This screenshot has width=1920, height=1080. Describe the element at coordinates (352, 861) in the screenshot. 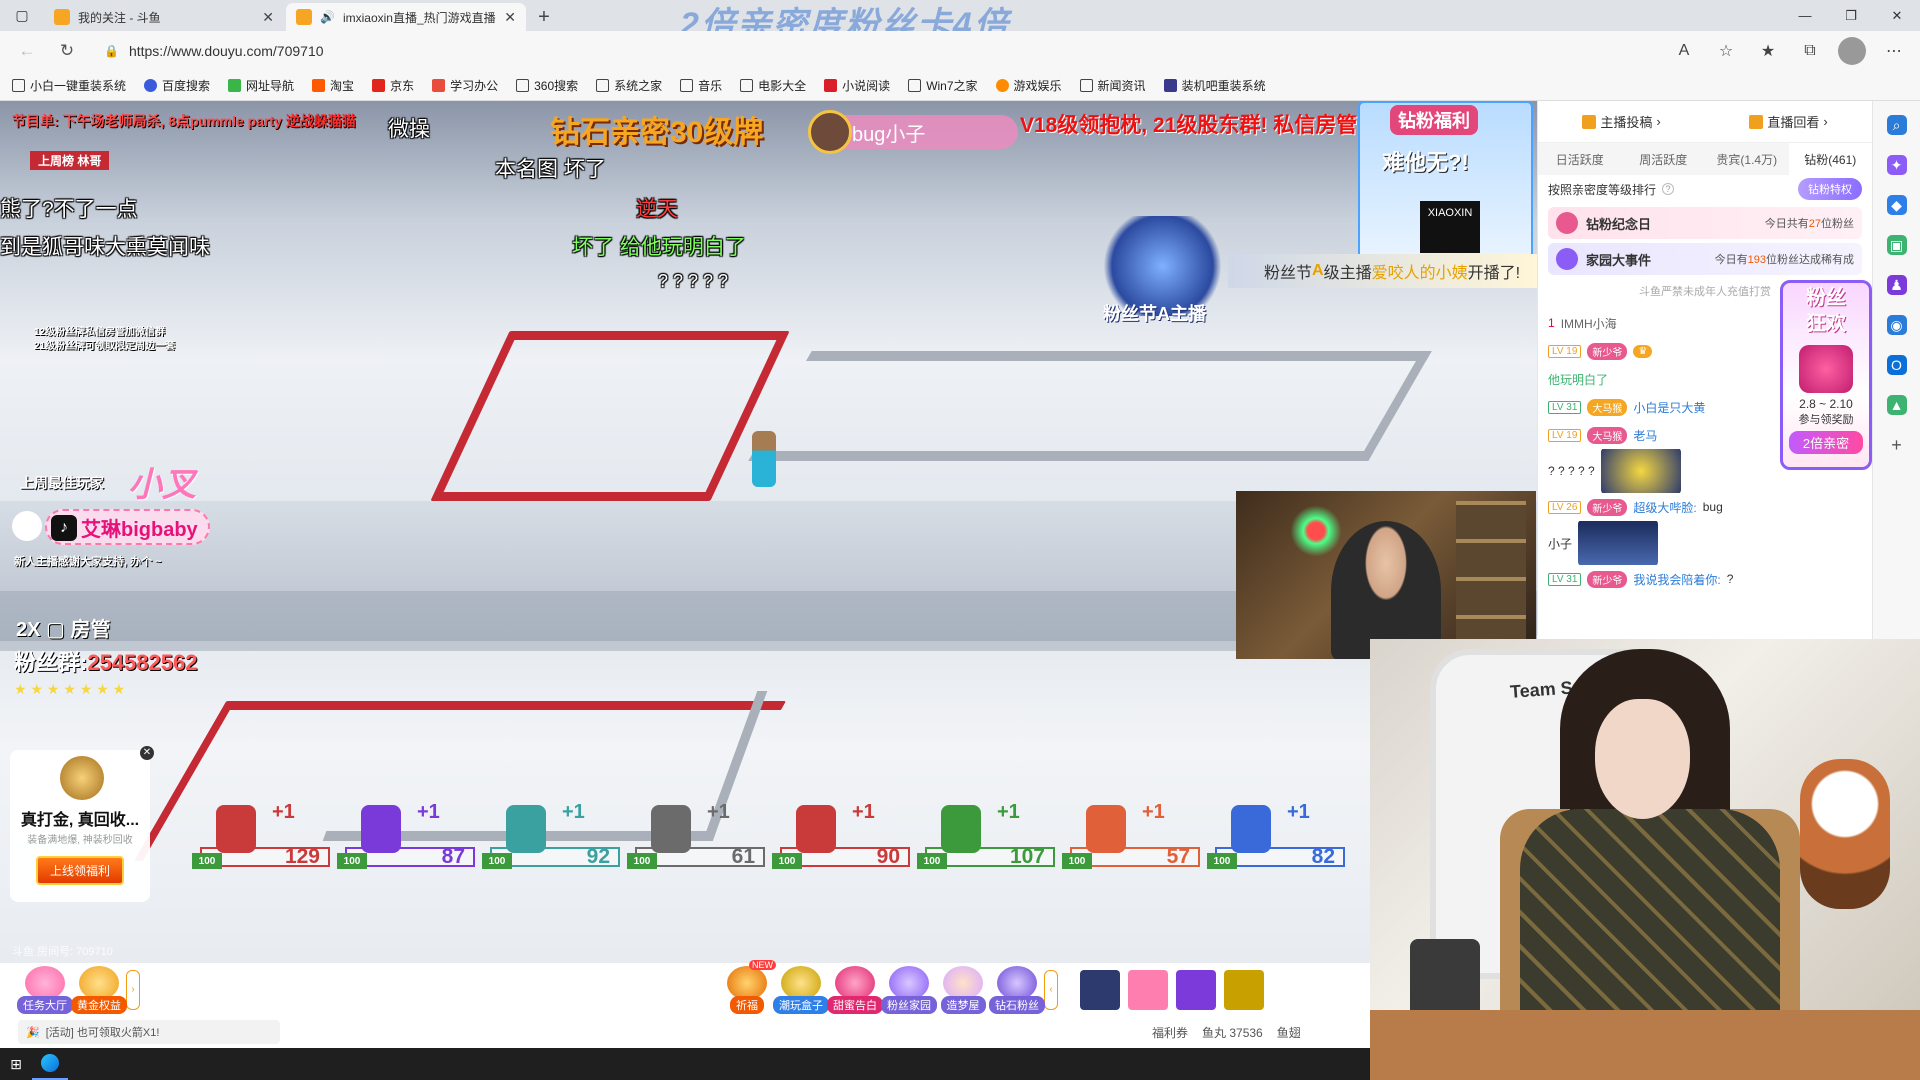

I see `team-hp: 100` at that location.